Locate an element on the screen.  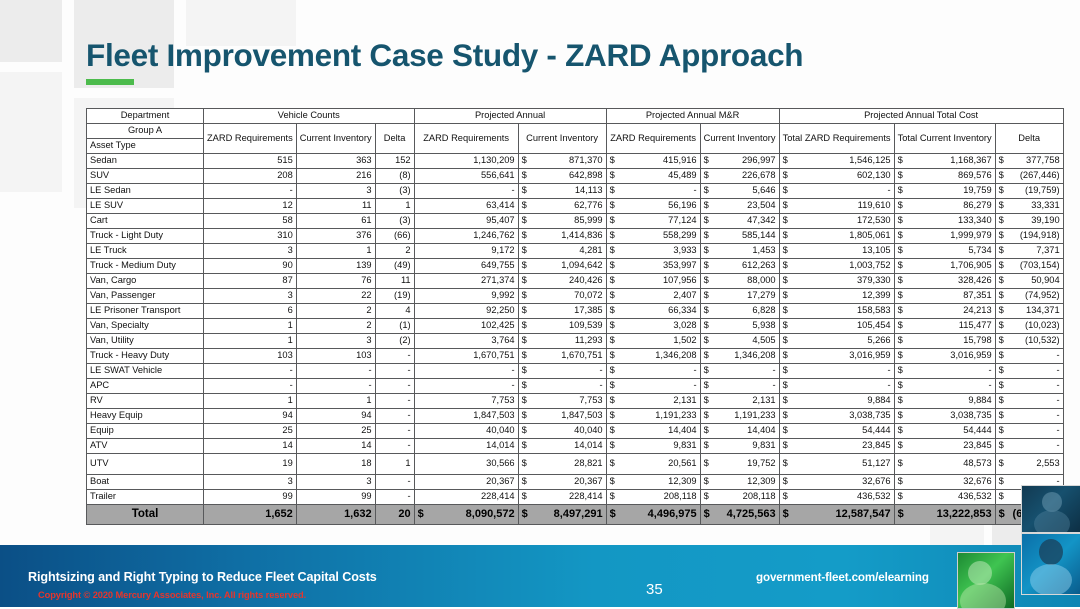
cell-value: 296,997 is located at coordinates (758, 160).